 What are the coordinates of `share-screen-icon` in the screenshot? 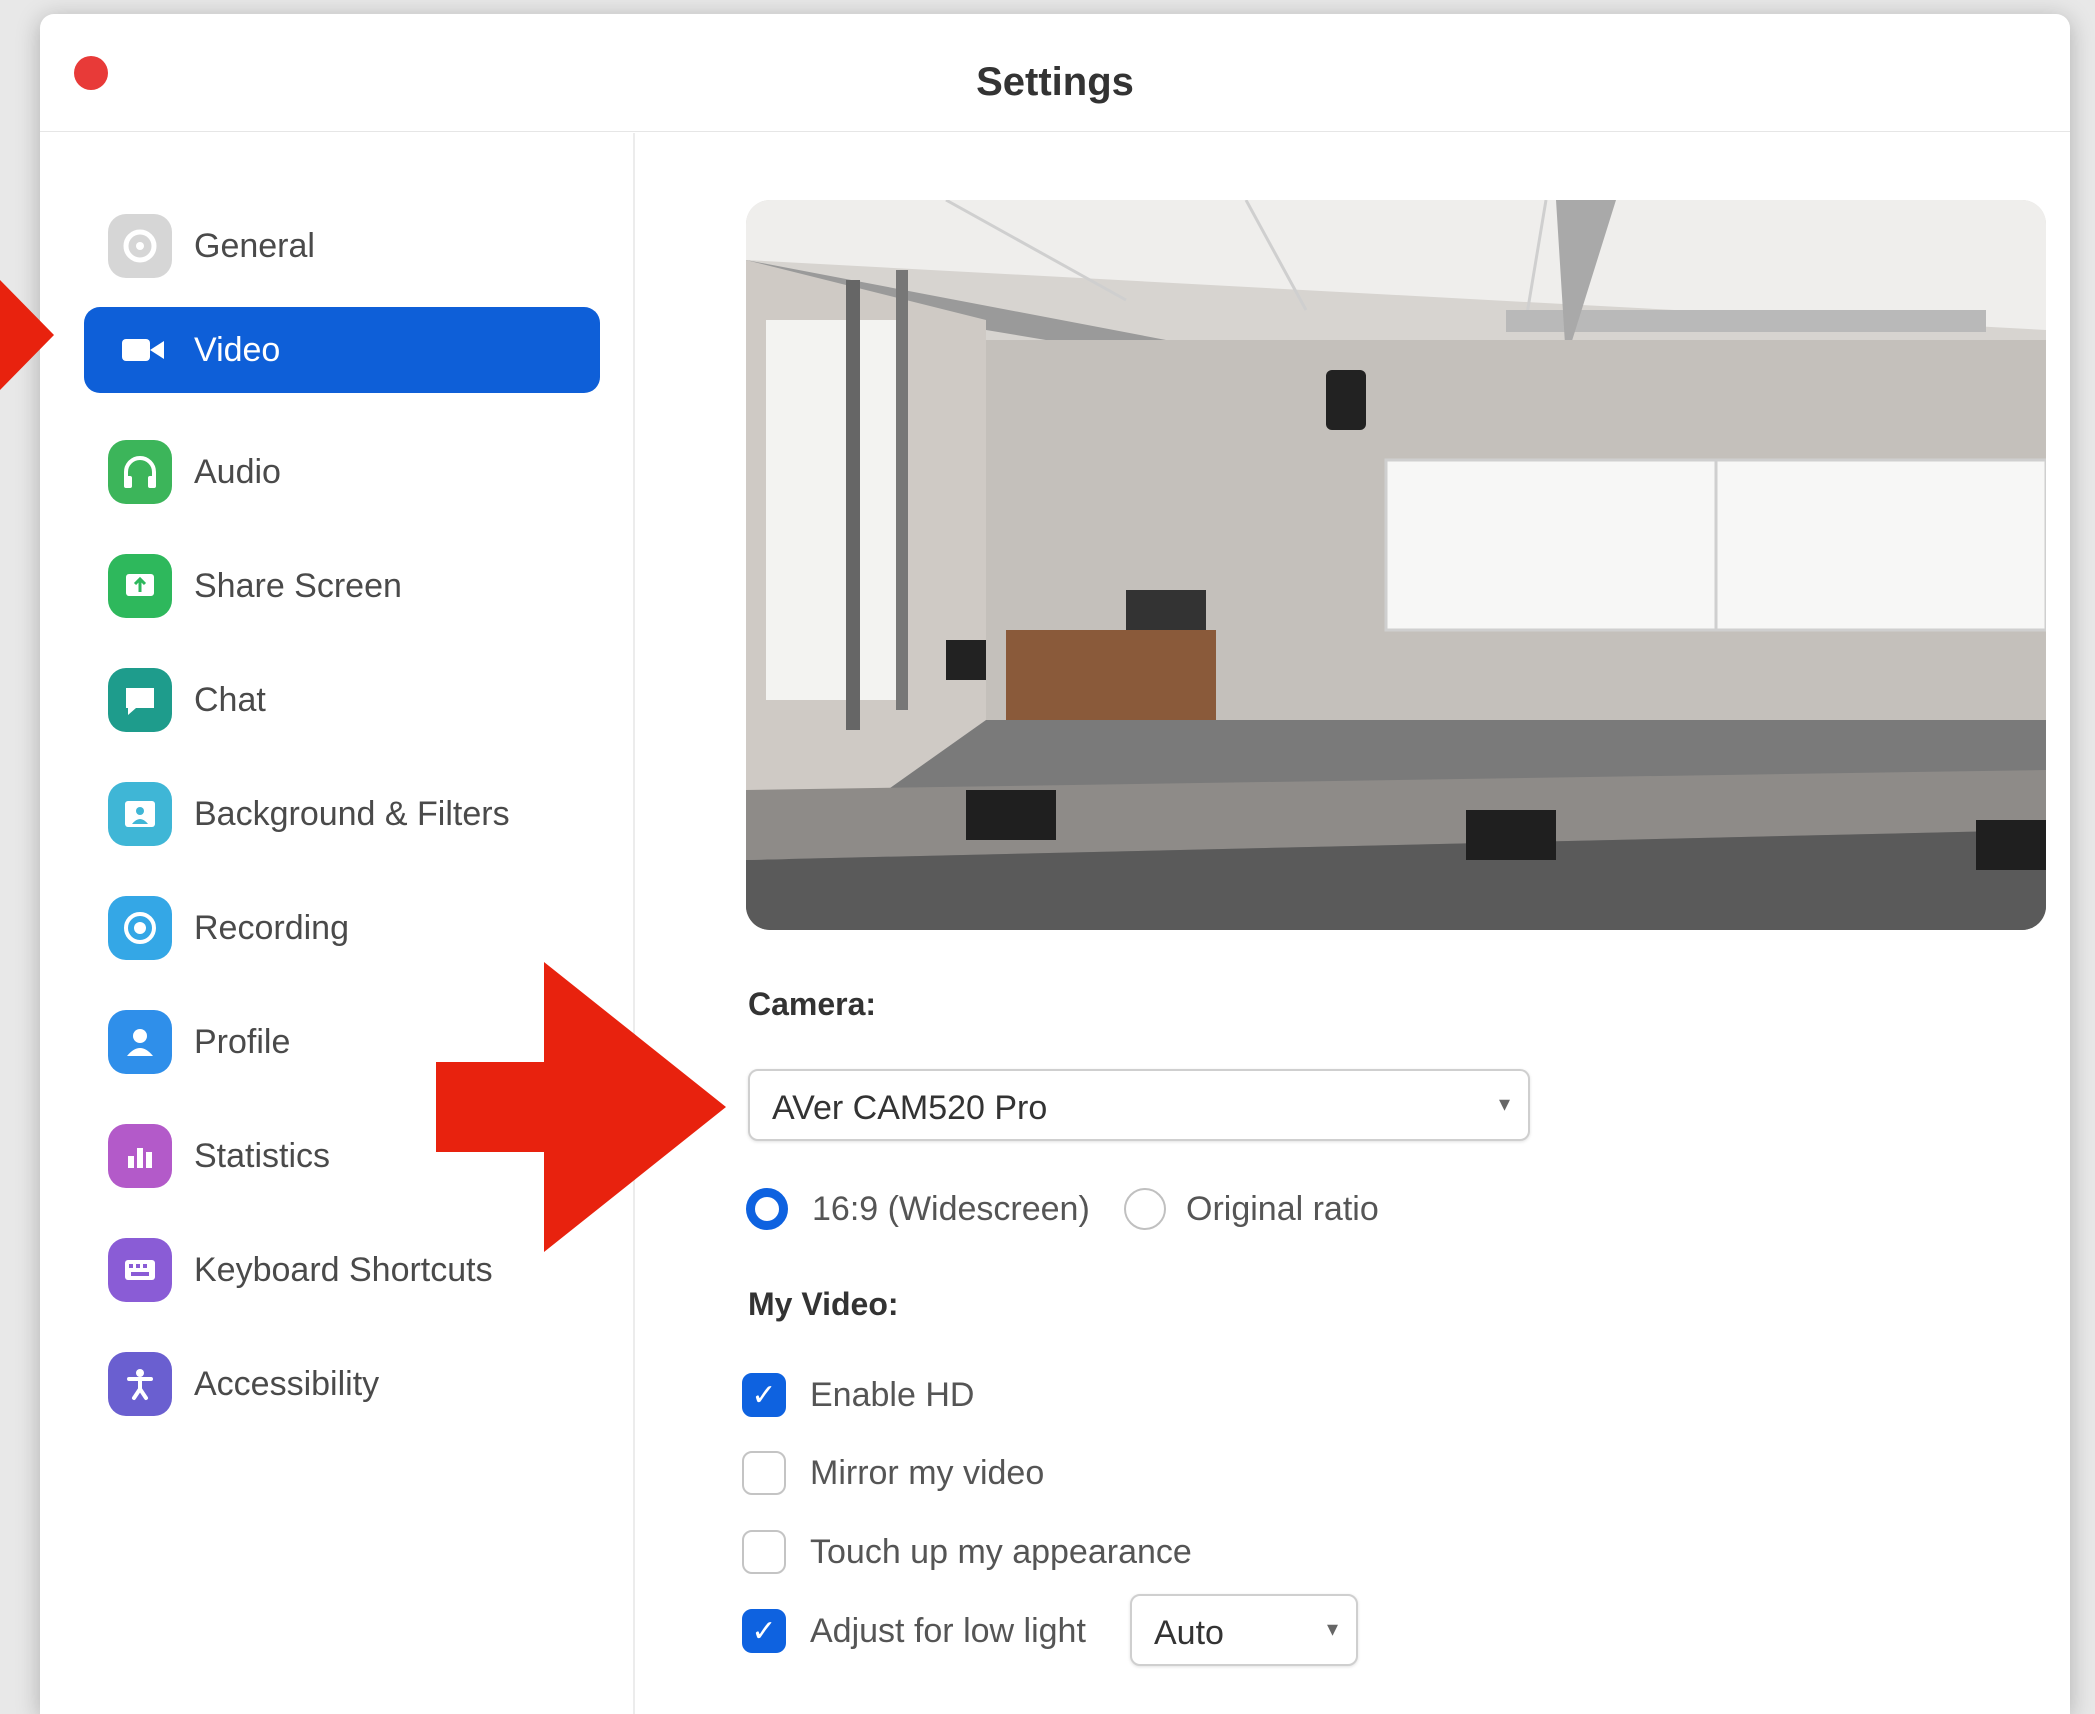 It's located at (140, 586).